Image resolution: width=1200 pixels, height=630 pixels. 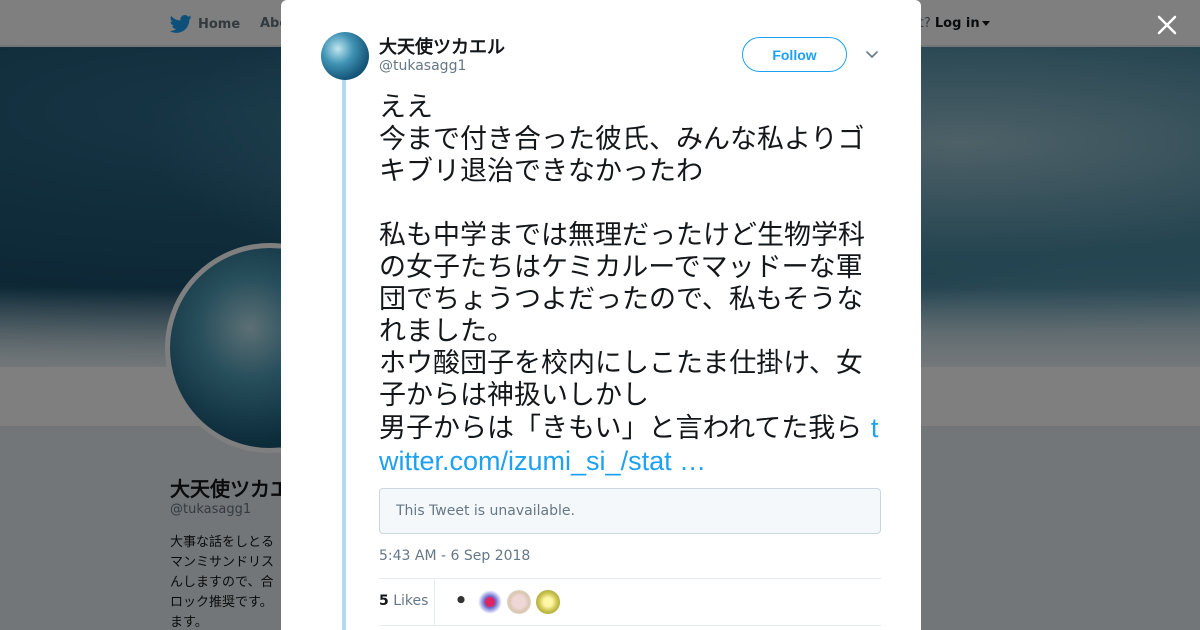 I want to click on follow-button: Follow, so click(x=794, y=54).